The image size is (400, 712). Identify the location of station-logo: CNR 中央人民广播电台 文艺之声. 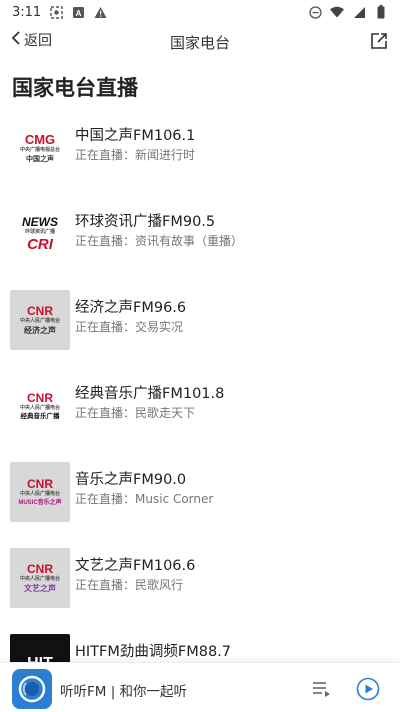
(40, 578).